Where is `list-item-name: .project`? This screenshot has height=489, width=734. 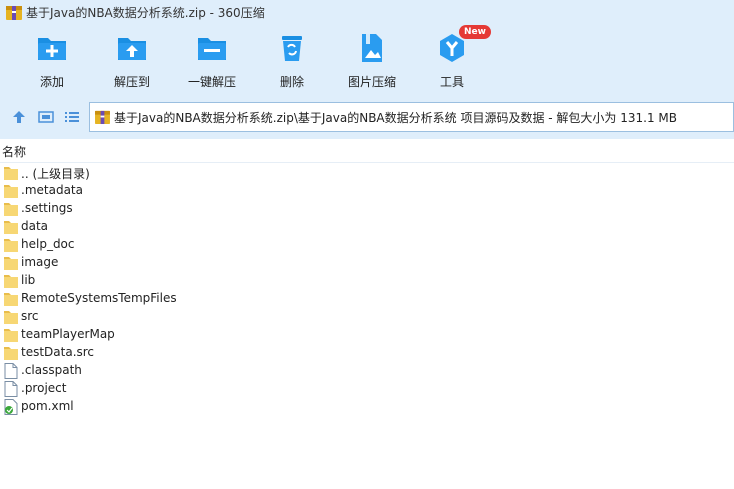
list-item-name: .project is located at coordinates (44, 388).